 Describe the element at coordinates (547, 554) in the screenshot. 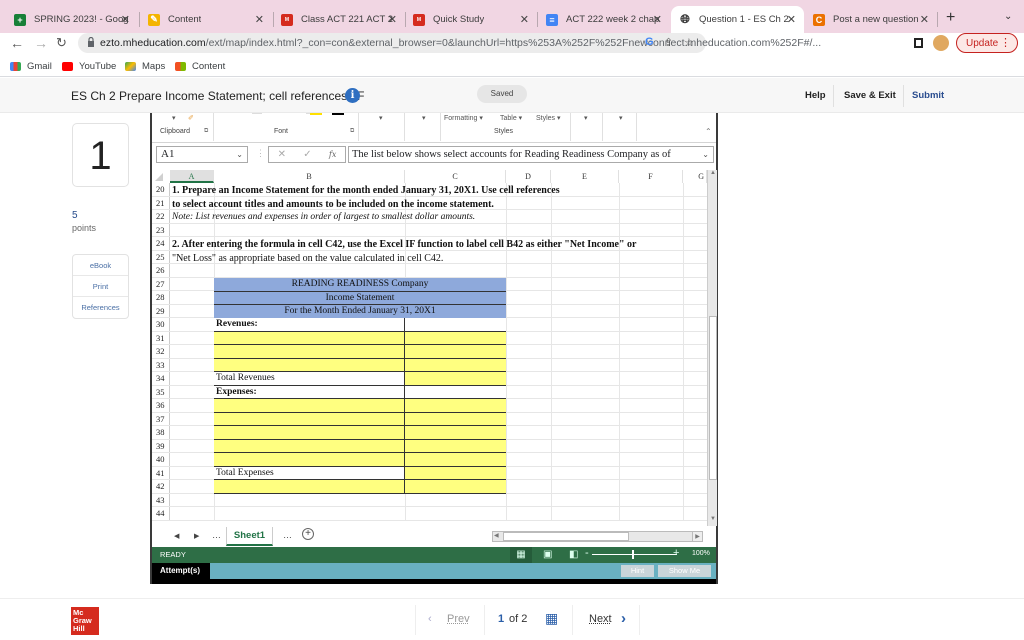

I see `page-layout-view-icon: ▣` at that location.